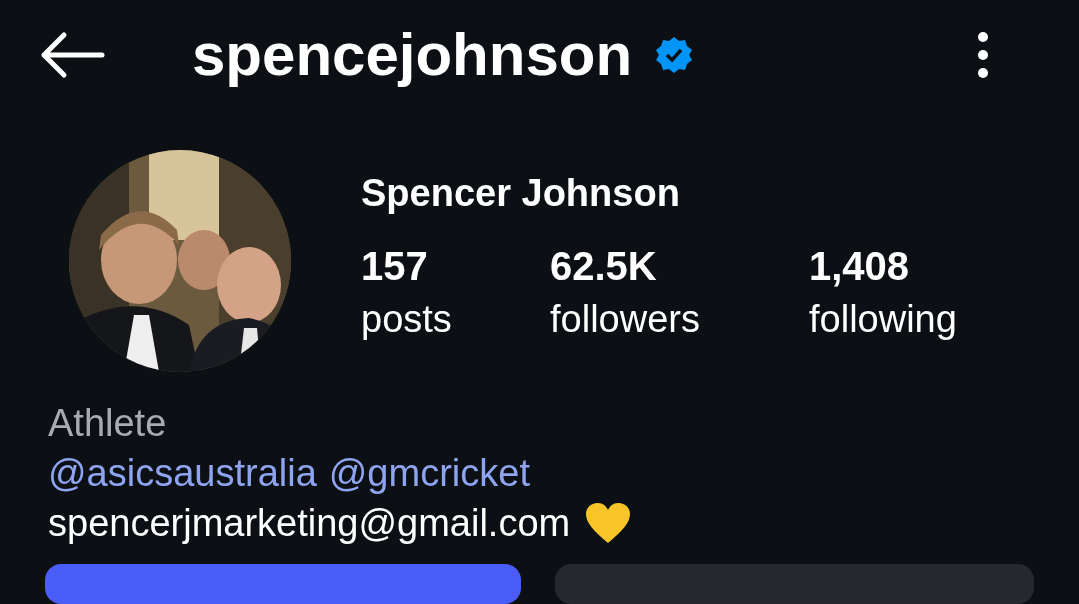  What do you see at coordinates (679, 266) in the screenshot?
I see `stat-count: 62.5K` at bounding box center [679, 266].